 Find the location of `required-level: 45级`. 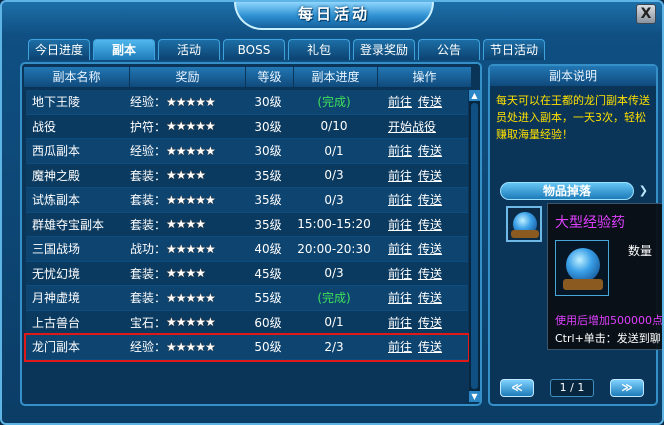

required-level: 45级 is located at coordinates (268, 273).